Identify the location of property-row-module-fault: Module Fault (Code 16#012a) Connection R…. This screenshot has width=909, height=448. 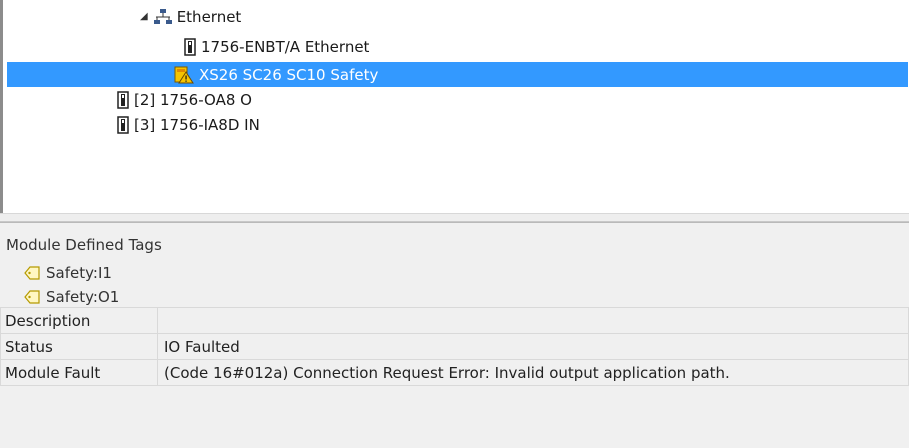
(454, 372).